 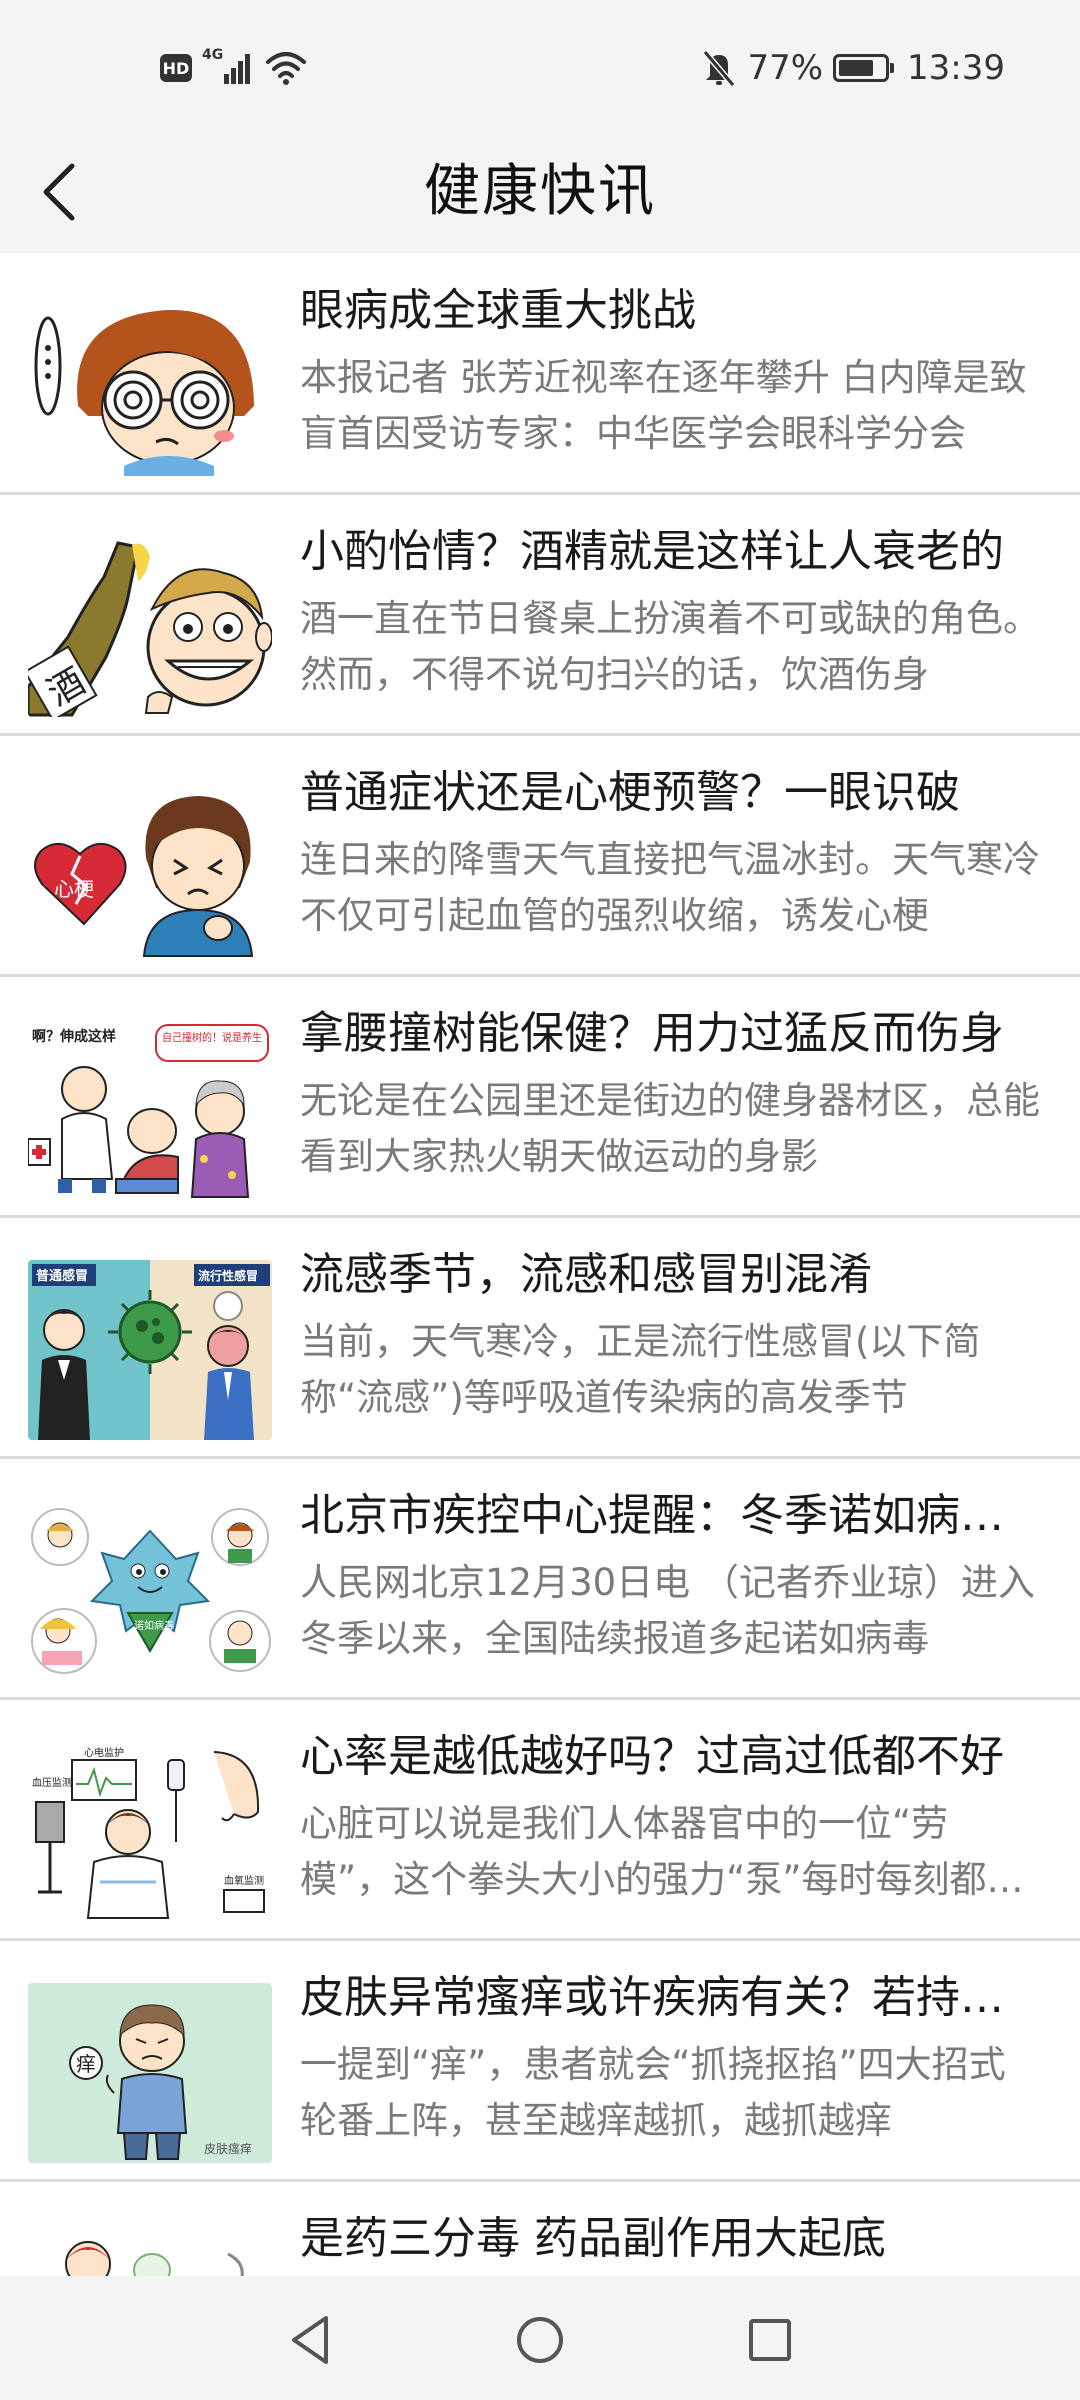 What do you see at coordinates (667, 1610) in the screenshot?
I see `news-summary: 人民网北京12月30日电 （记者乔业琼）进入冬季以来，全国陆续报道多起诺如病毒` at bounding box center [667, 1610].